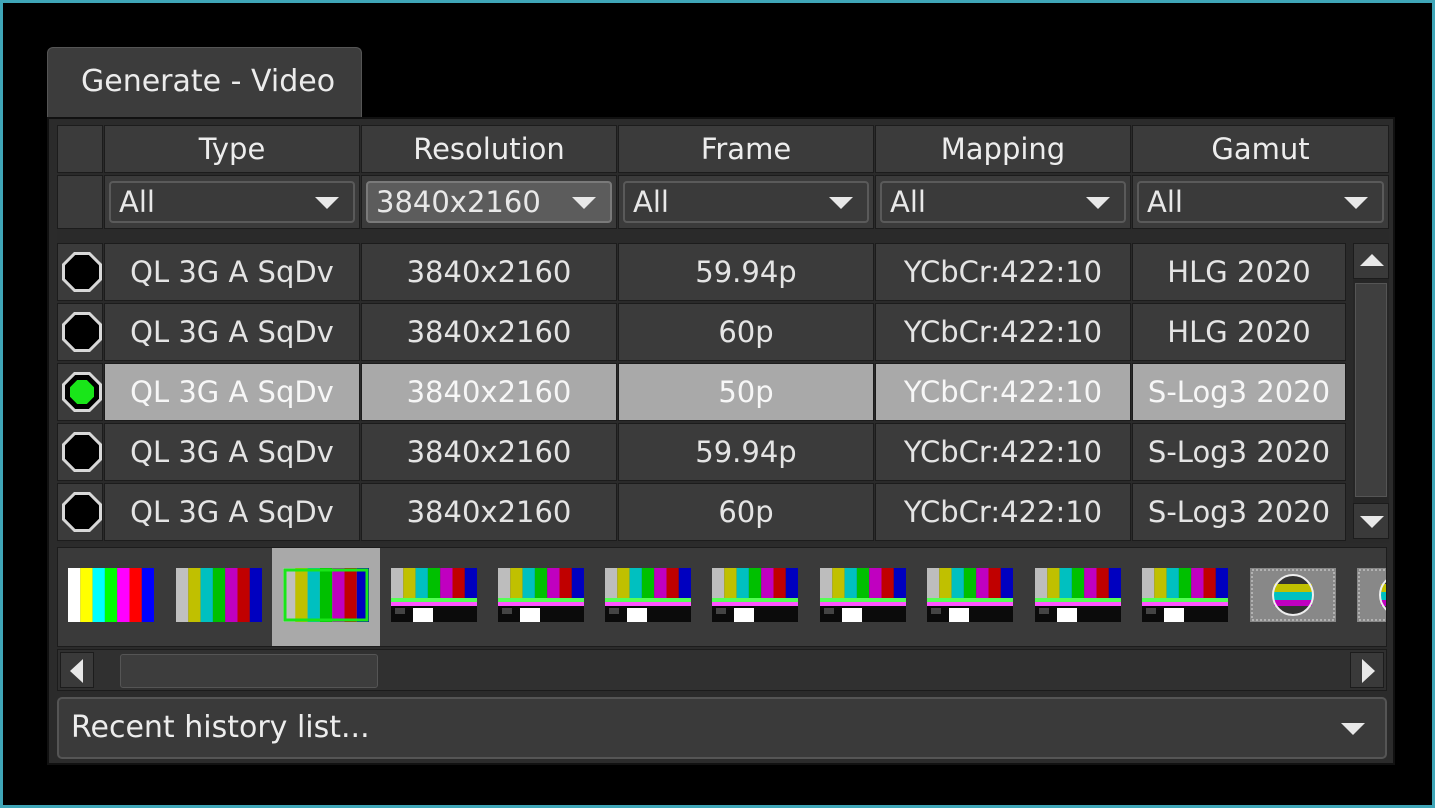 This screenshot has height=808, width=1435. I want to click on filter-cell-resolution: 3840x2160, so click(489, 202).